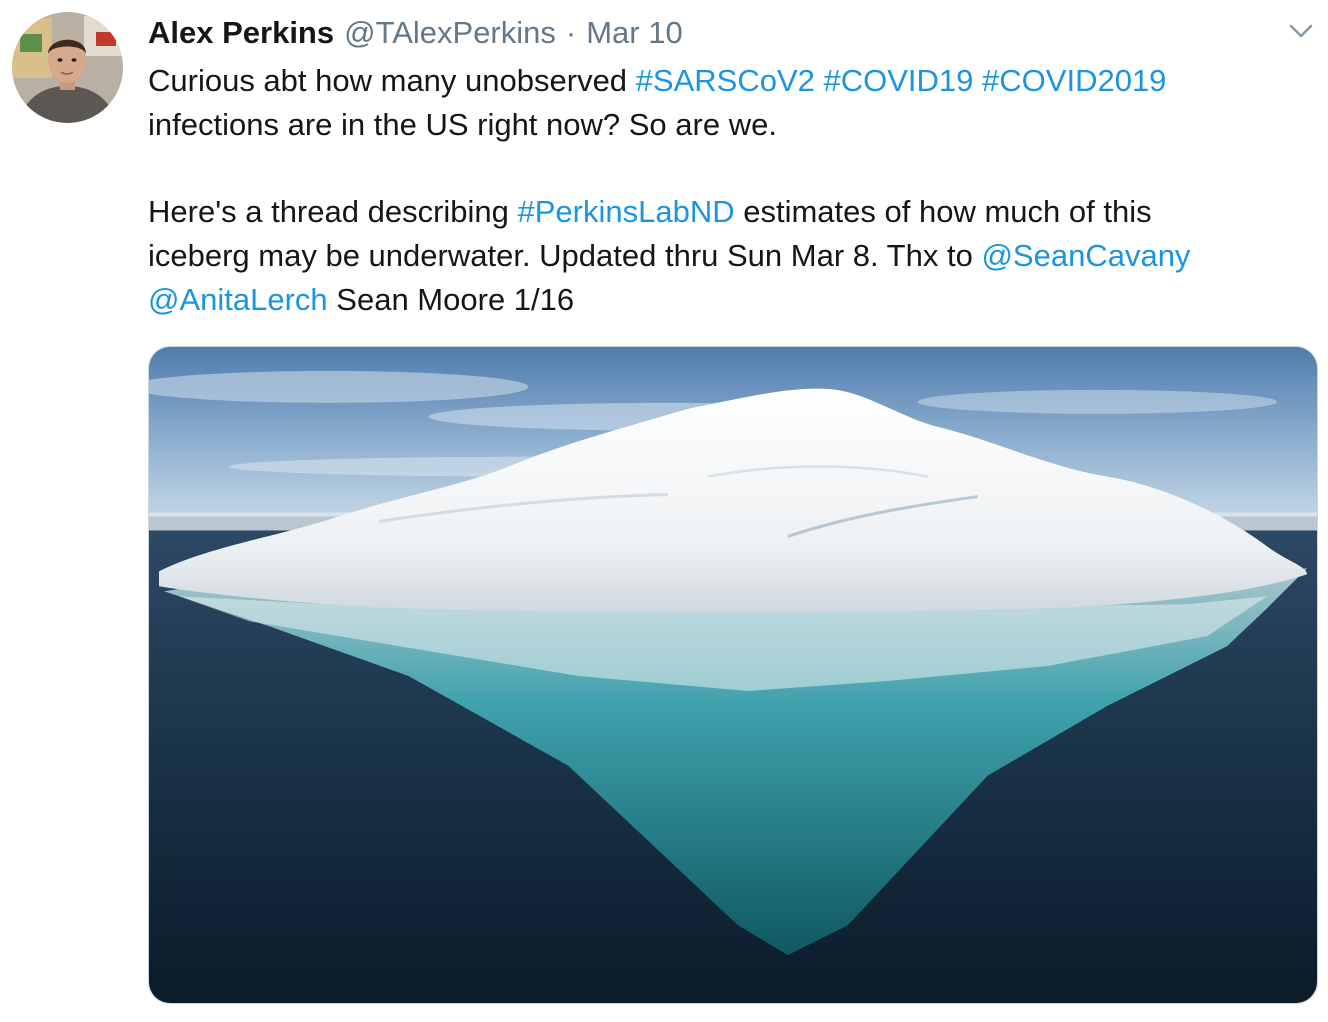 The height and width of the screenshot is (1022, 1328). I want to click on text-segment: estimates of how much of this, so click(943, 211).